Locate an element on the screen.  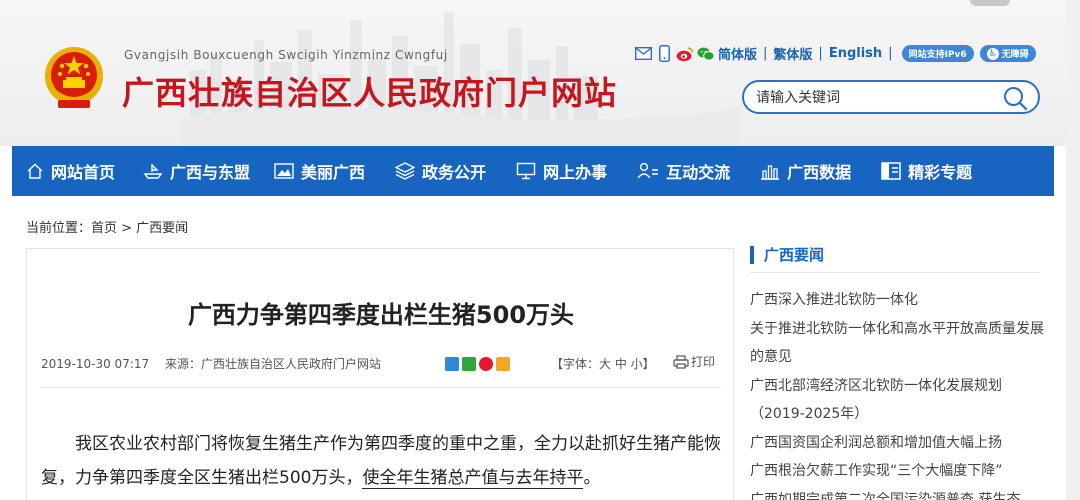
nav-item-data: 广西数据 is located at coordinates (805, 171).